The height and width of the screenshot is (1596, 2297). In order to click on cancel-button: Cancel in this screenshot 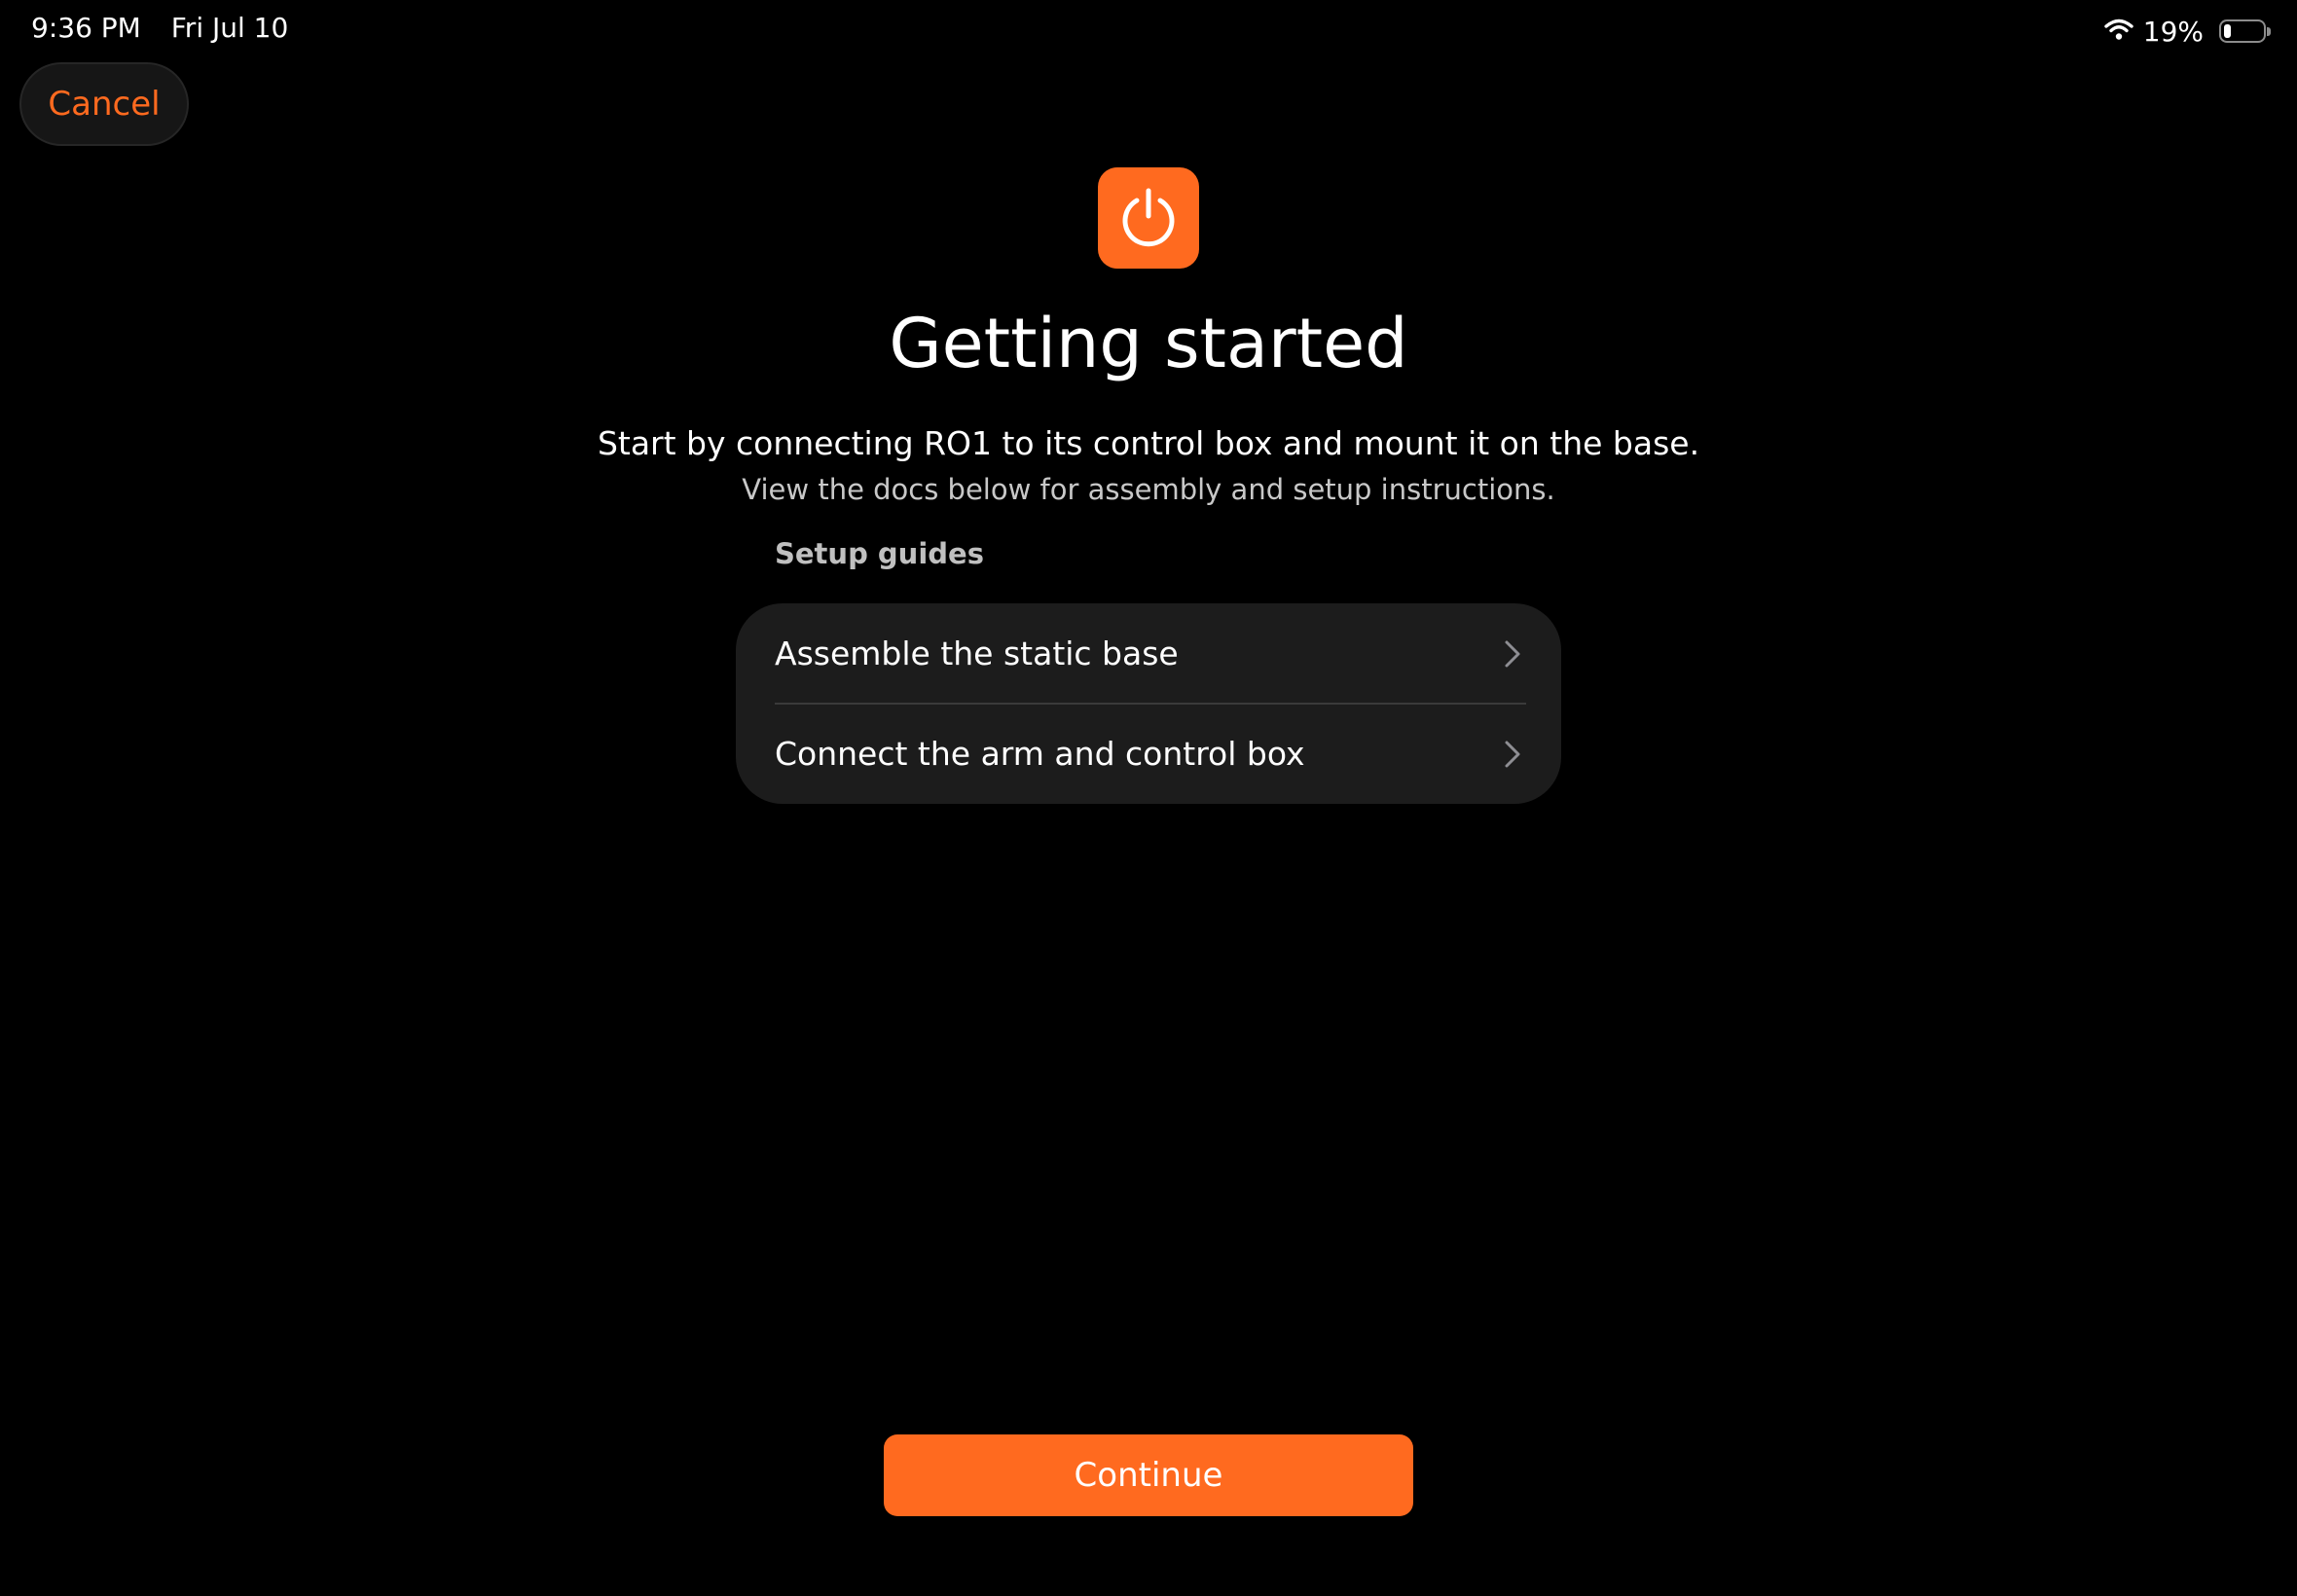, I will do `click(104, 104)`.